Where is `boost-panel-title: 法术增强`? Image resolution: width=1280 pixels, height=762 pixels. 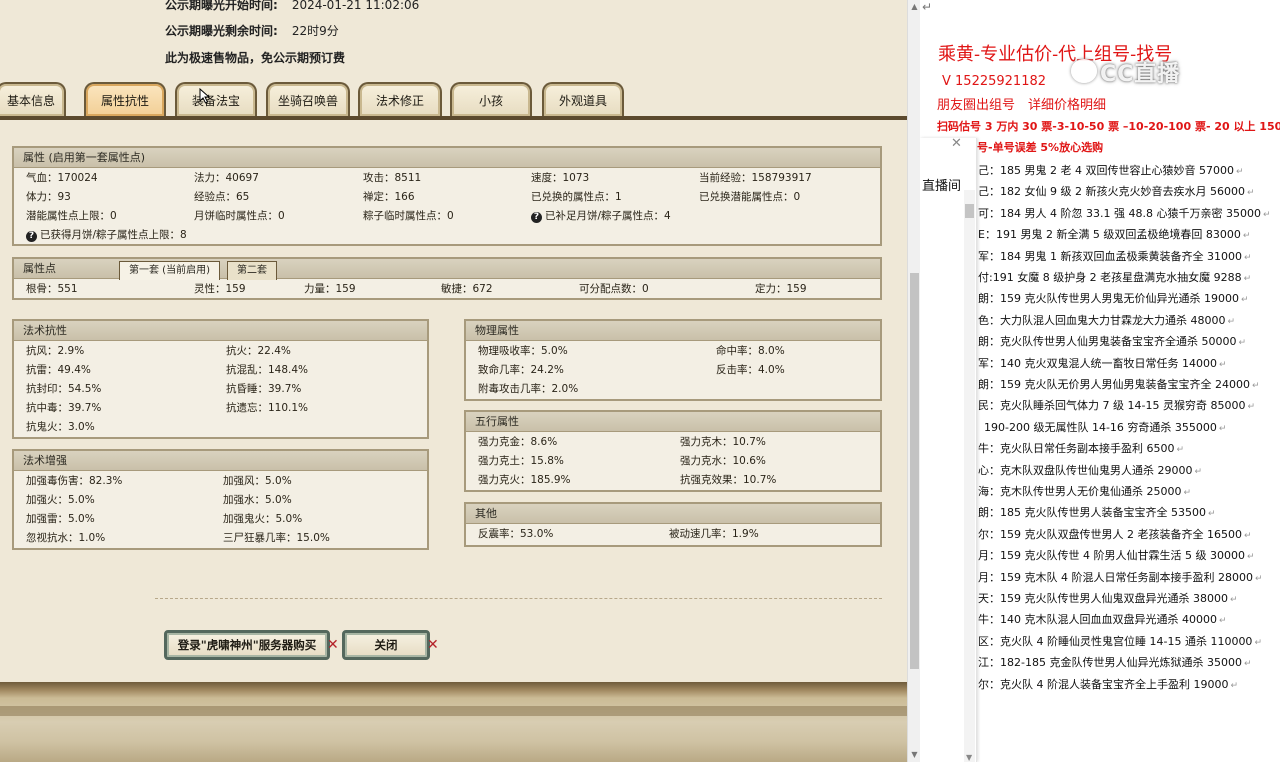 boost-panel-title: 法术增强 is located at coordinates (220, 461).